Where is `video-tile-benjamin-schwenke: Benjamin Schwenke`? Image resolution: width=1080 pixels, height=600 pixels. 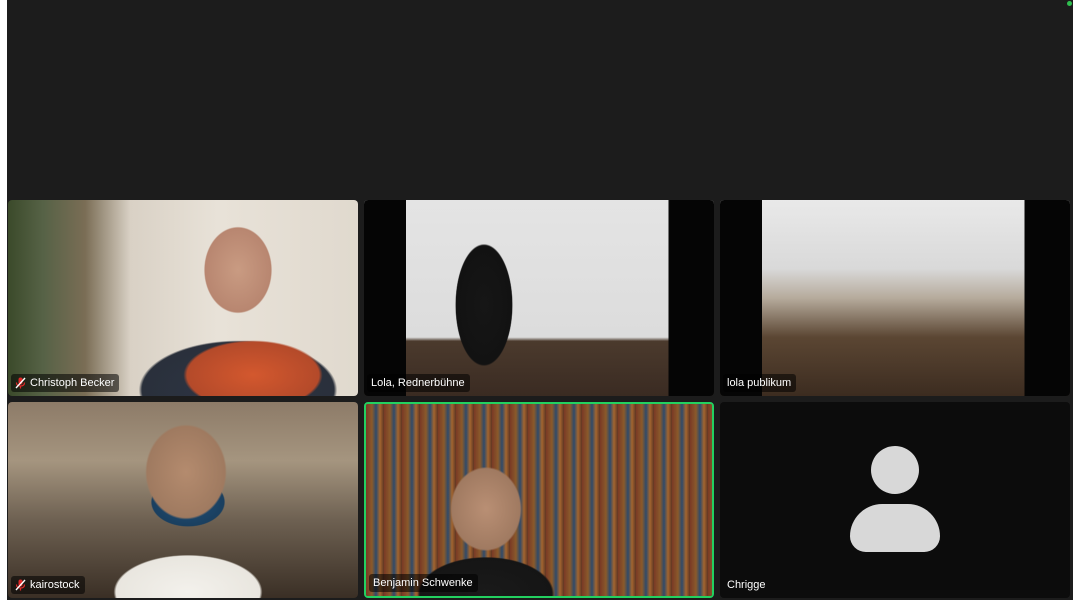 video-tile-benjamin-schwenke: Benjamin Schwenke is located at coordinates (539, 500).